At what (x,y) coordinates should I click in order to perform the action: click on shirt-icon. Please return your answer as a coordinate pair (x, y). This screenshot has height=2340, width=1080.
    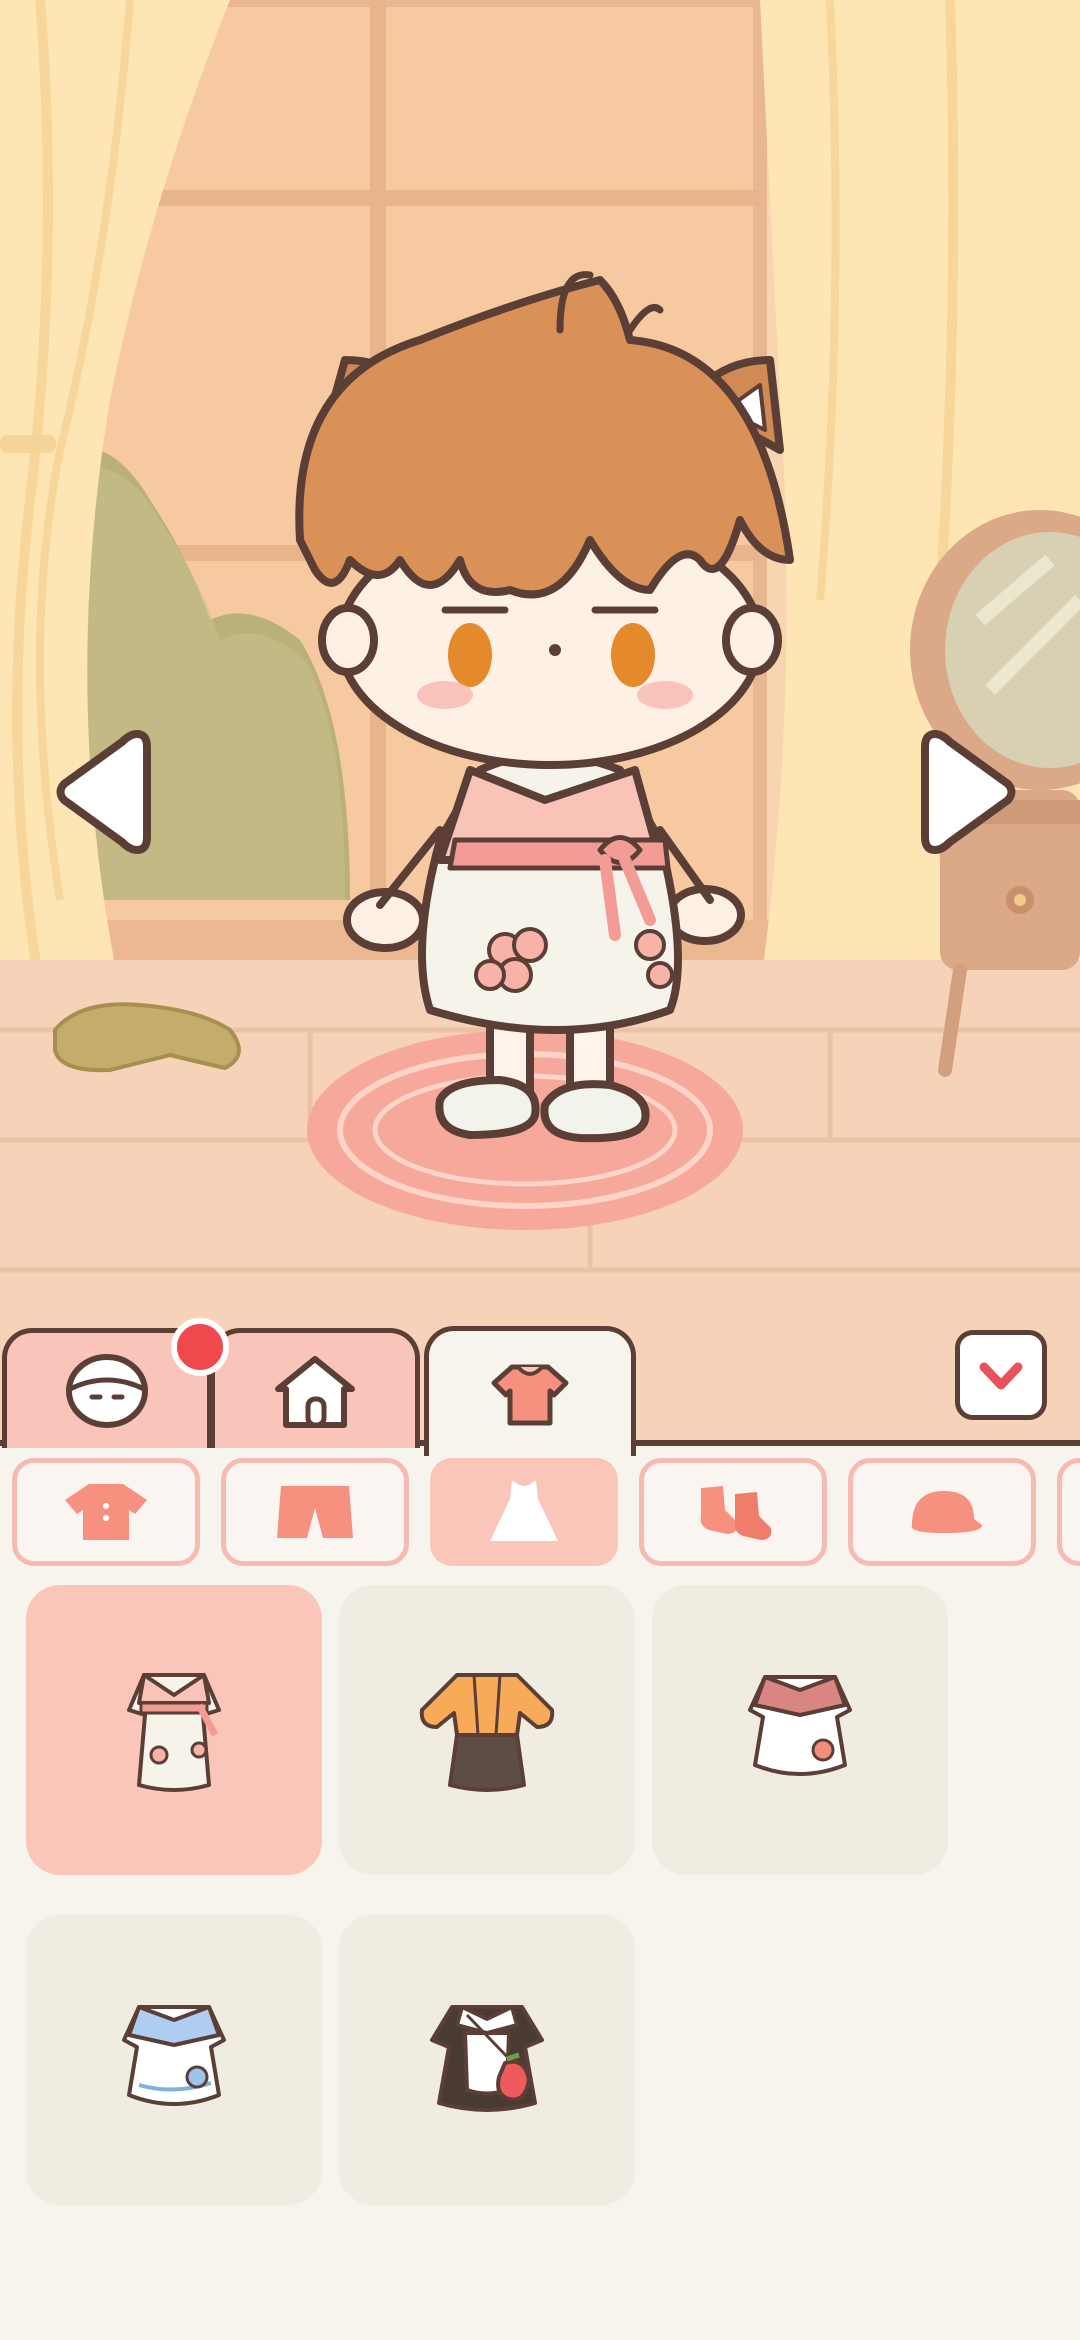
    Looking at the image, I should click on (530, 1394).